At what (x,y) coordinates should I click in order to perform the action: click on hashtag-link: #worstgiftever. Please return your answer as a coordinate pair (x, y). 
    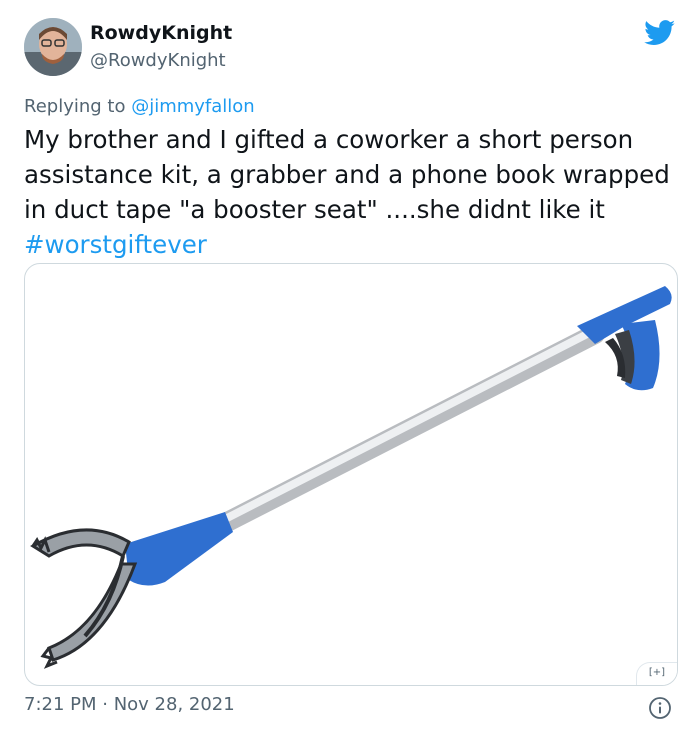
    Looking at the image, I should click on (115, 244).